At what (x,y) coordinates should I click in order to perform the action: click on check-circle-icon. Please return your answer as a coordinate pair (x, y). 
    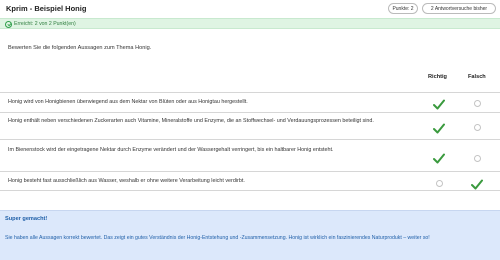
    Looking at the image, I should click on (8, 24).